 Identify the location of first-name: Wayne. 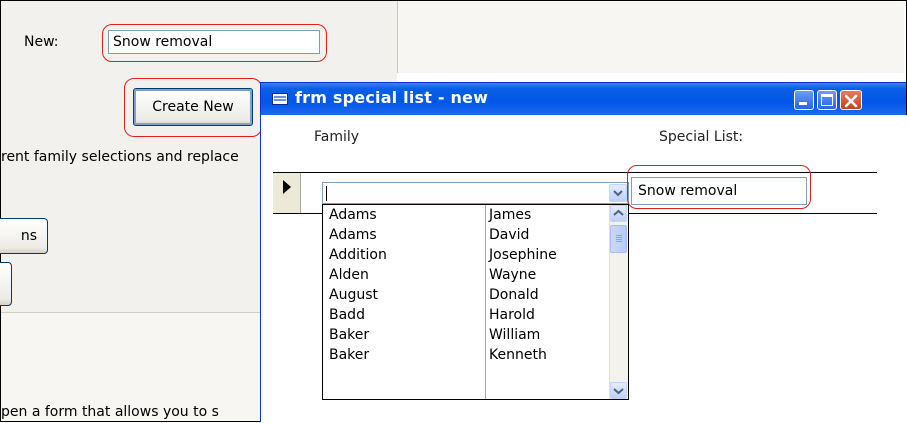
(513, 275).